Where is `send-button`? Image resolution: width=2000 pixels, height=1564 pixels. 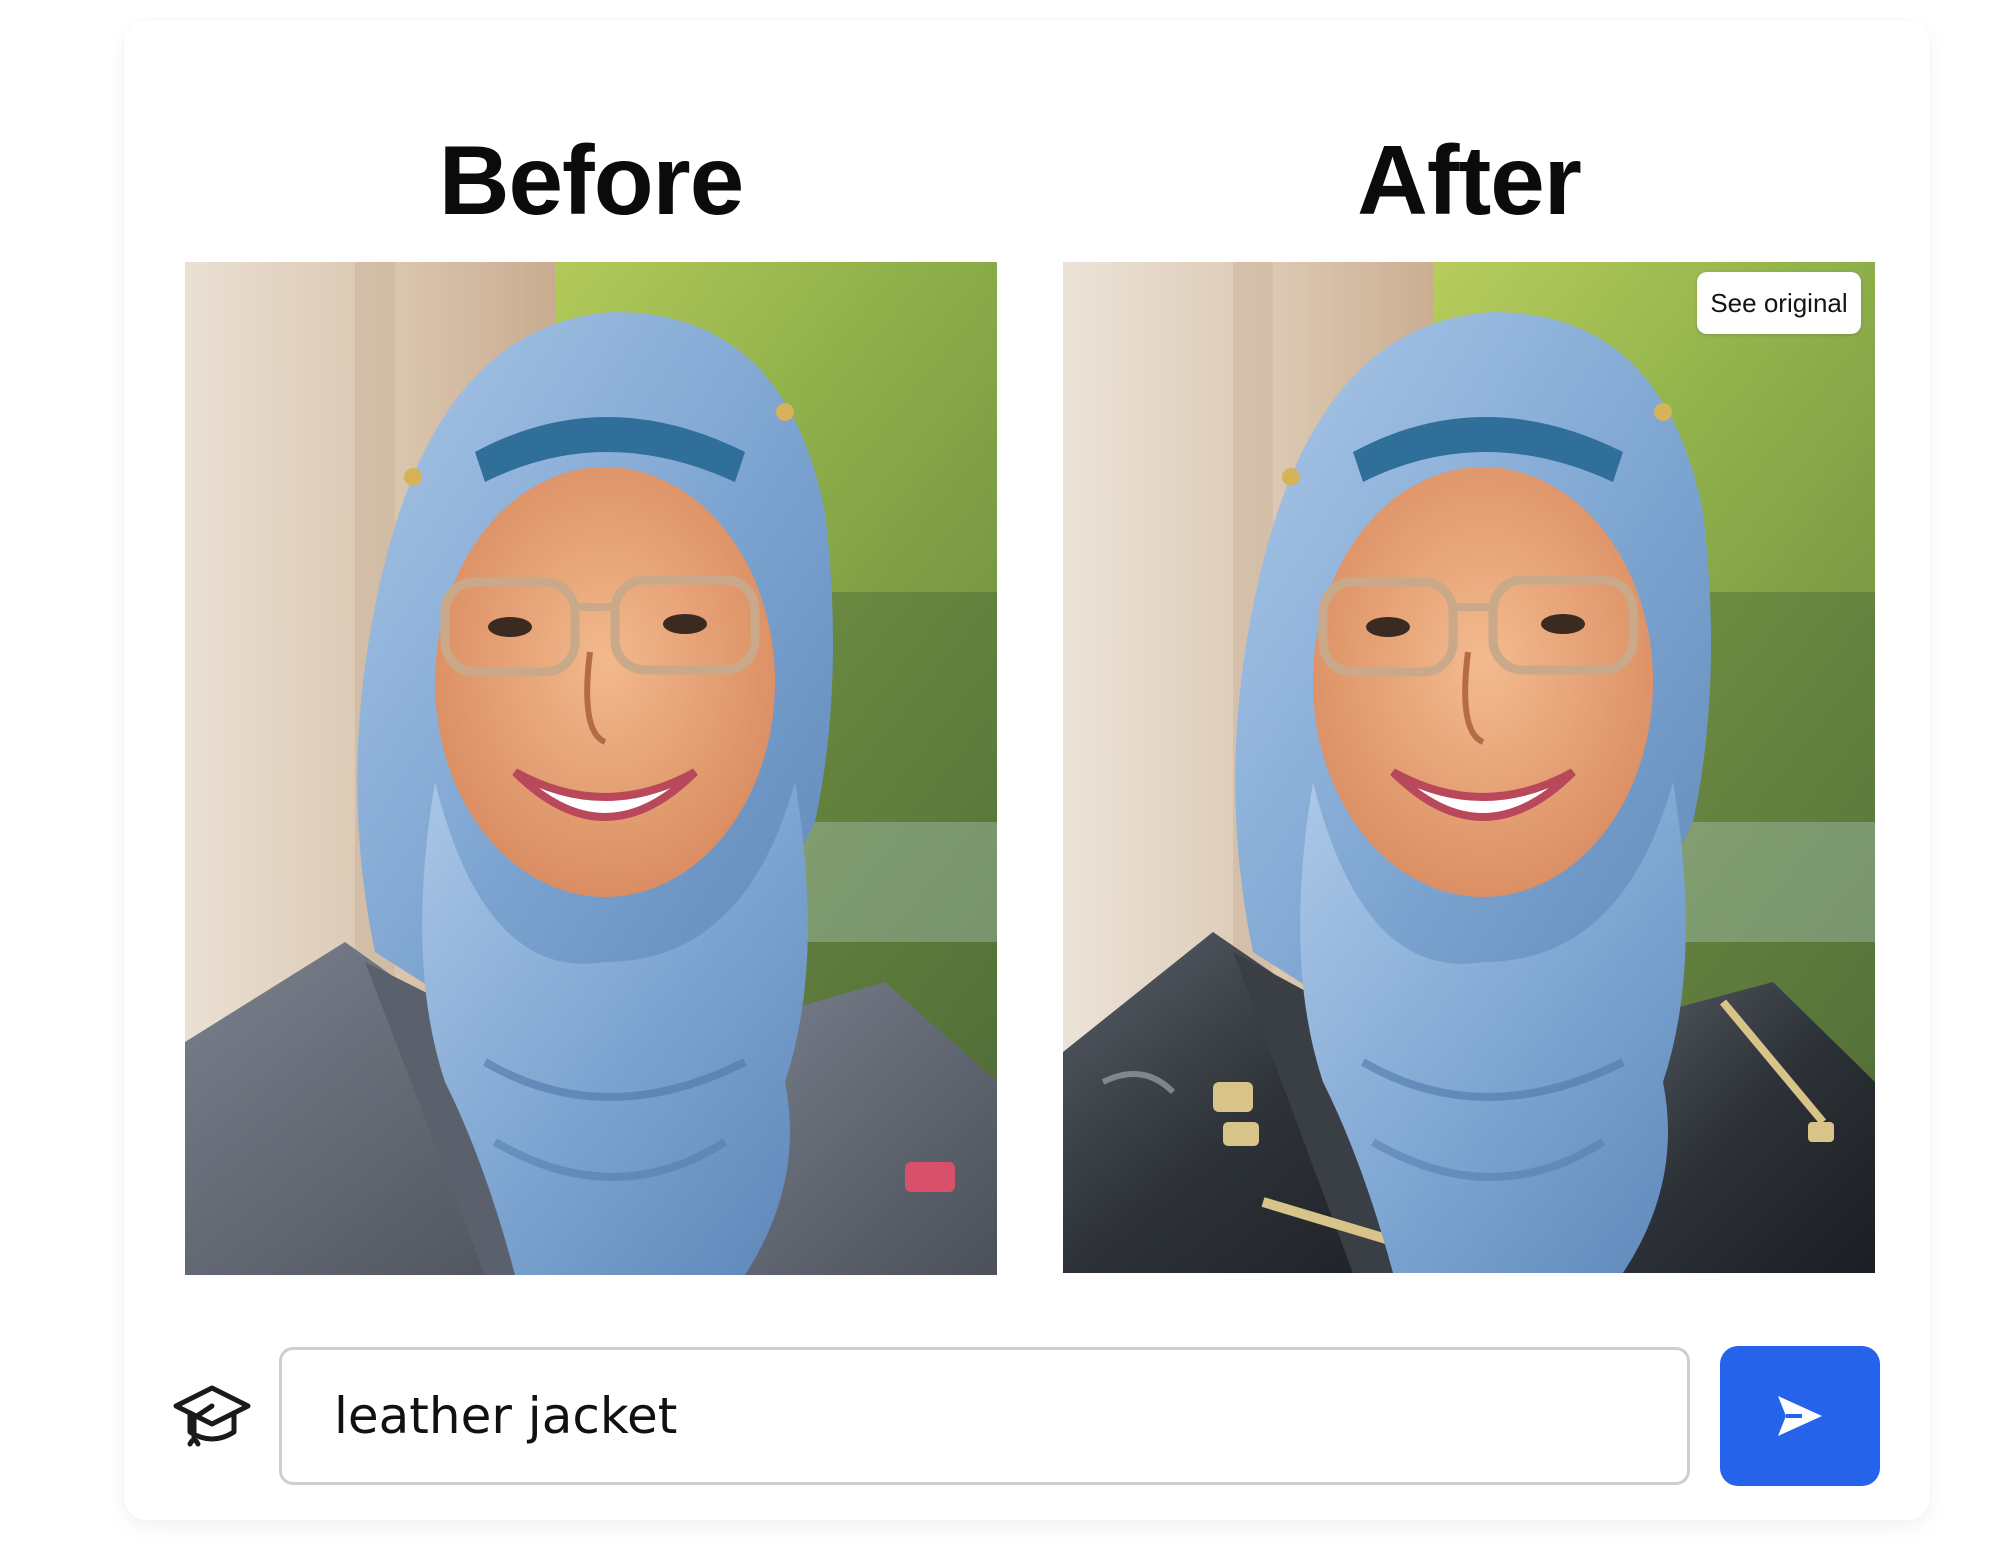 send-button is located at coordinates (1800, 1416).